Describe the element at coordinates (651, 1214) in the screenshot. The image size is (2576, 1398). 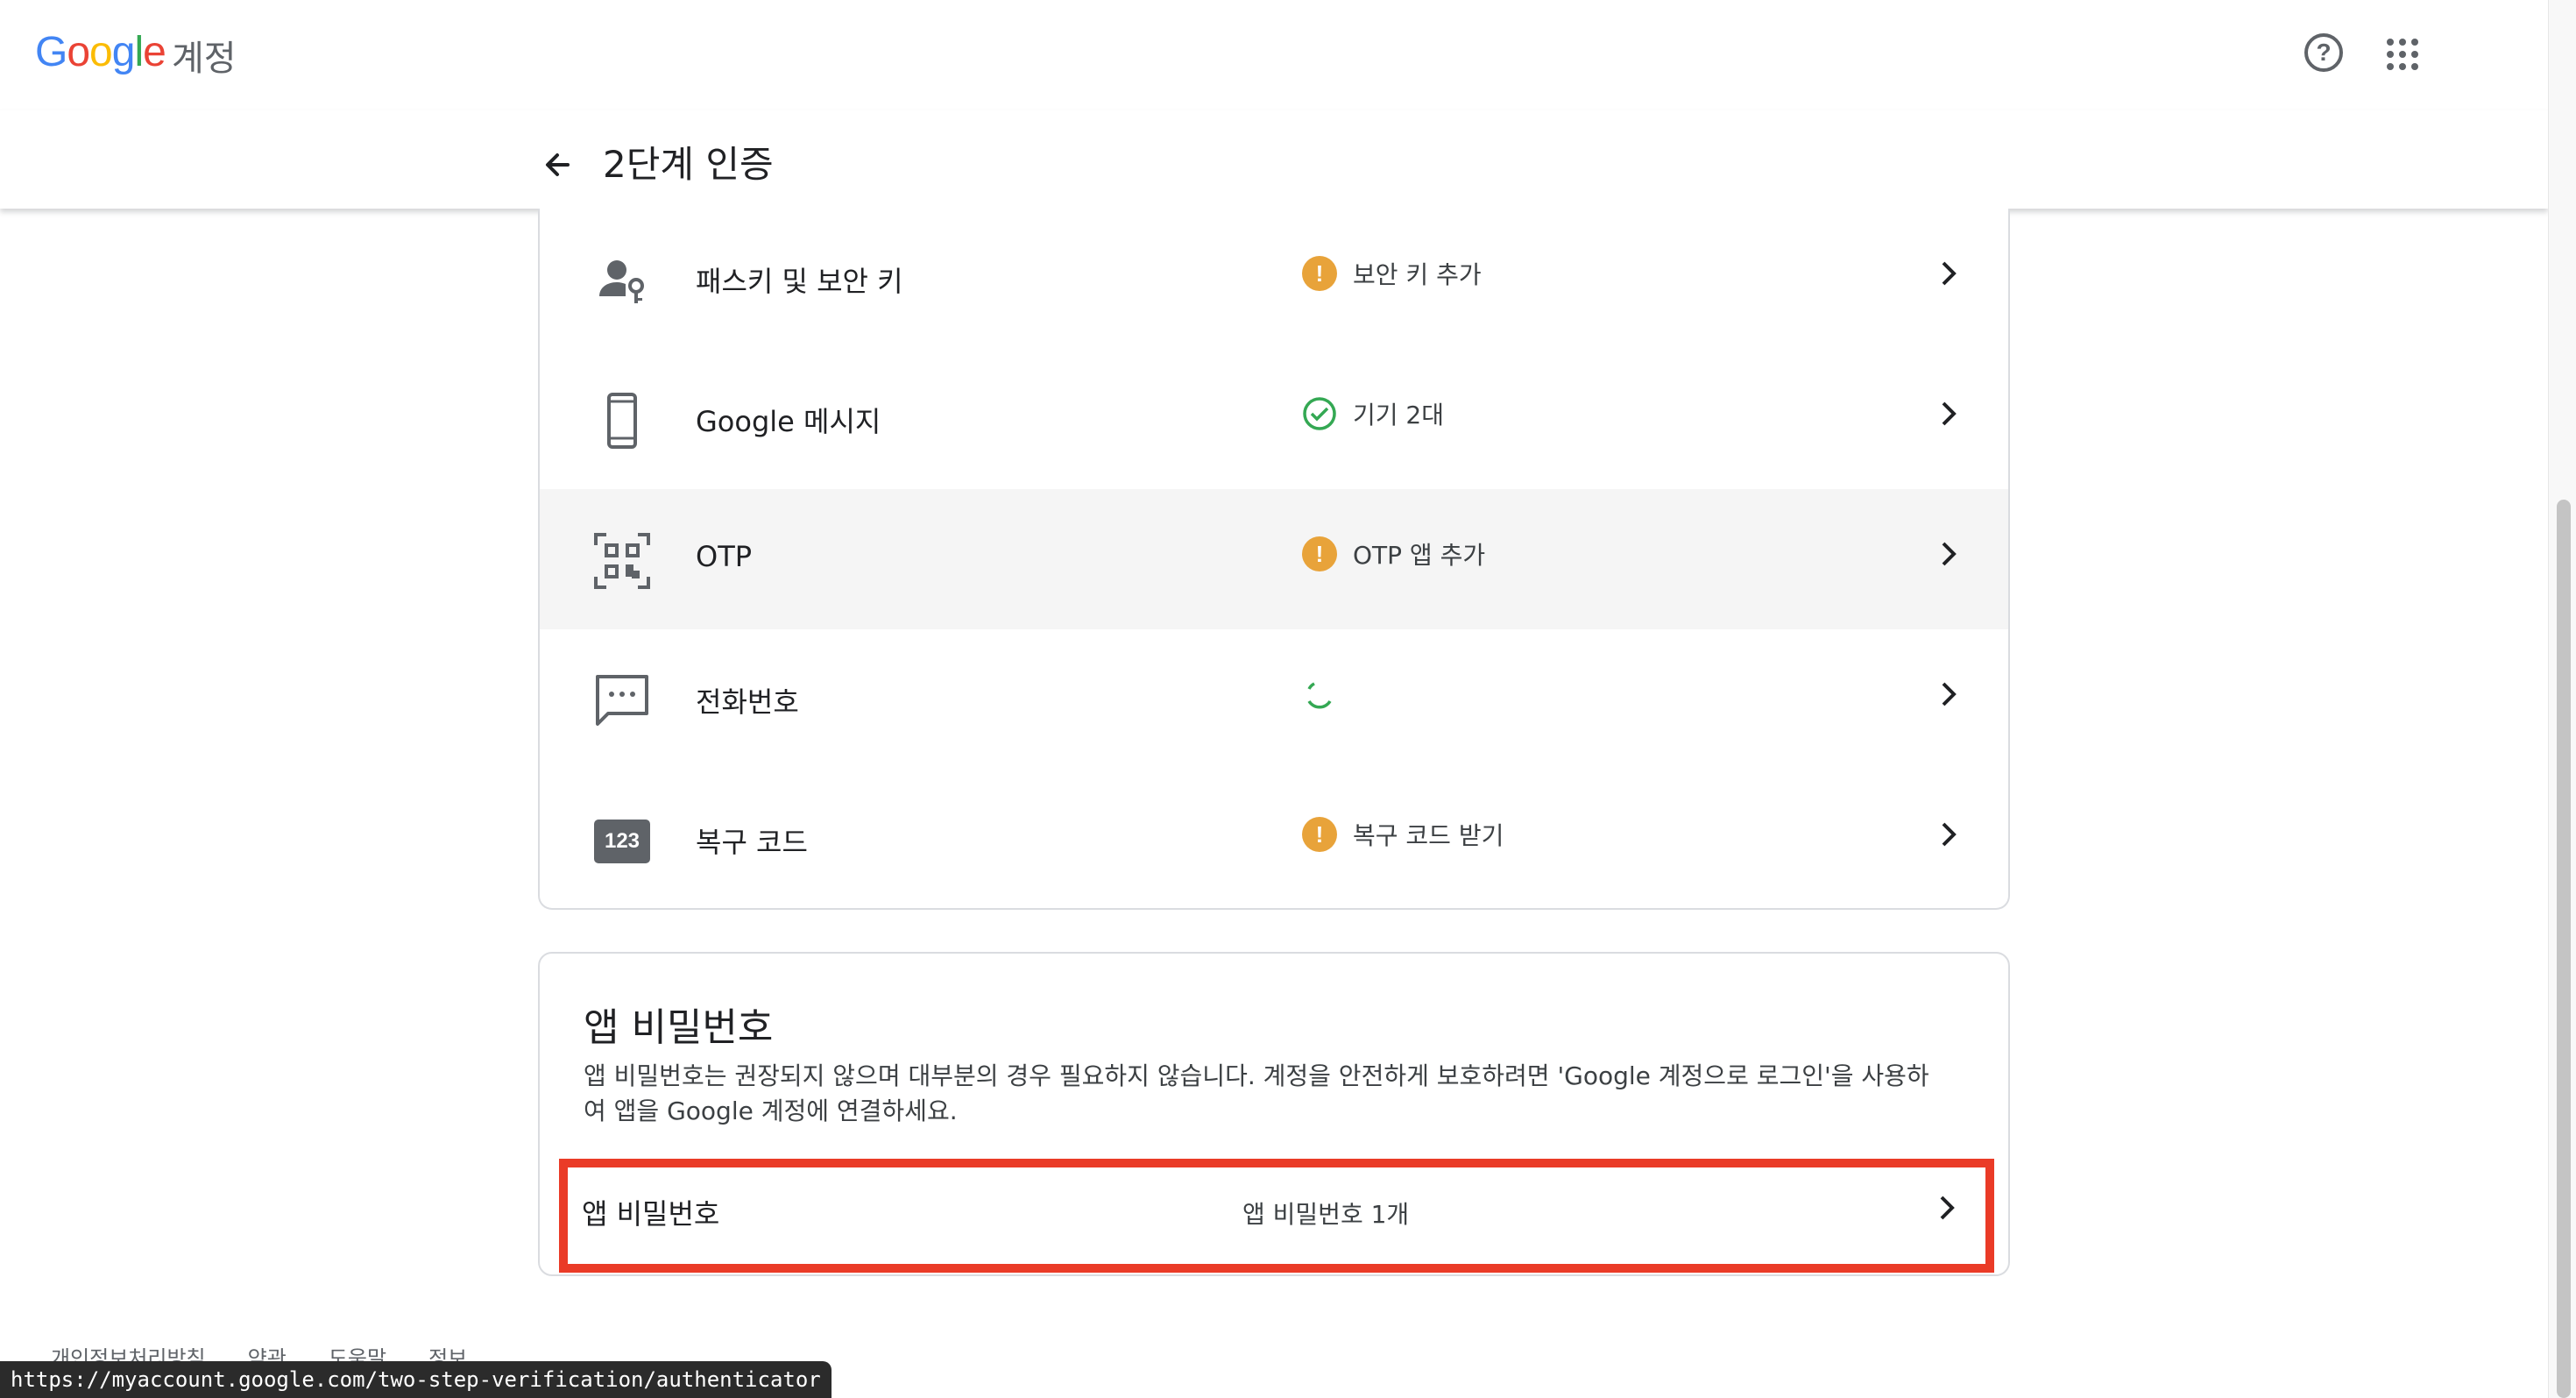
I see `app-passwords-label: 앱 비밀번호` at that location.